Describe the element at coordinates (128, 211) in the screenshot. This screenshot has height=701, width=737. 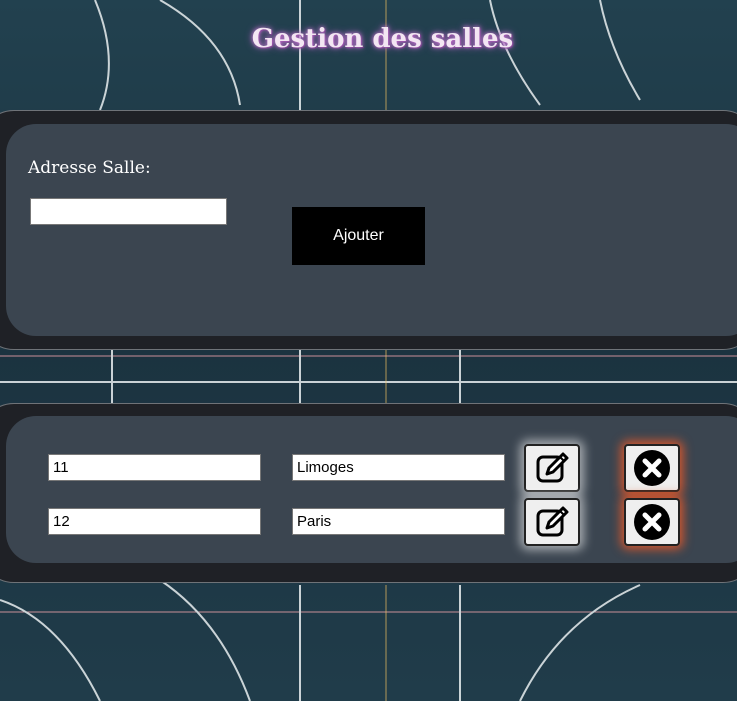
I see `address-input` at that location.